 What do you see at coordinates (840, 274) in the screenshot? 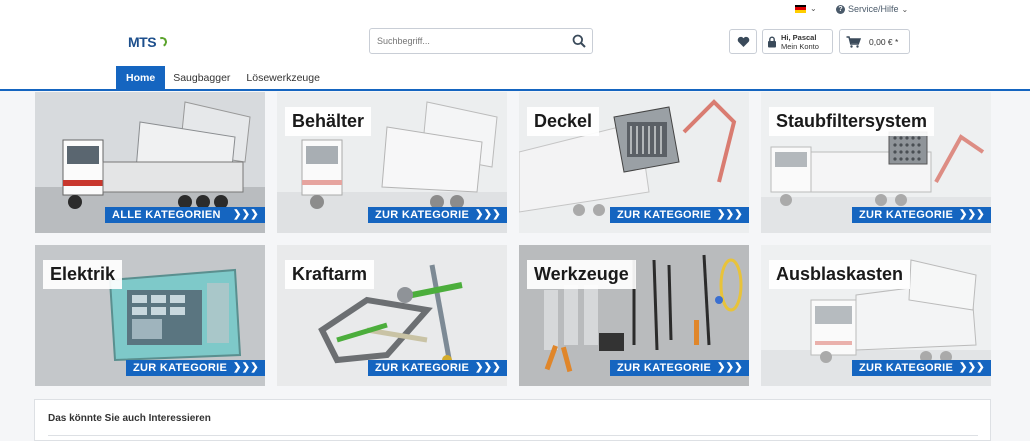
I see `category-title: Ausblaskasten` at bounding box center [840, 274].